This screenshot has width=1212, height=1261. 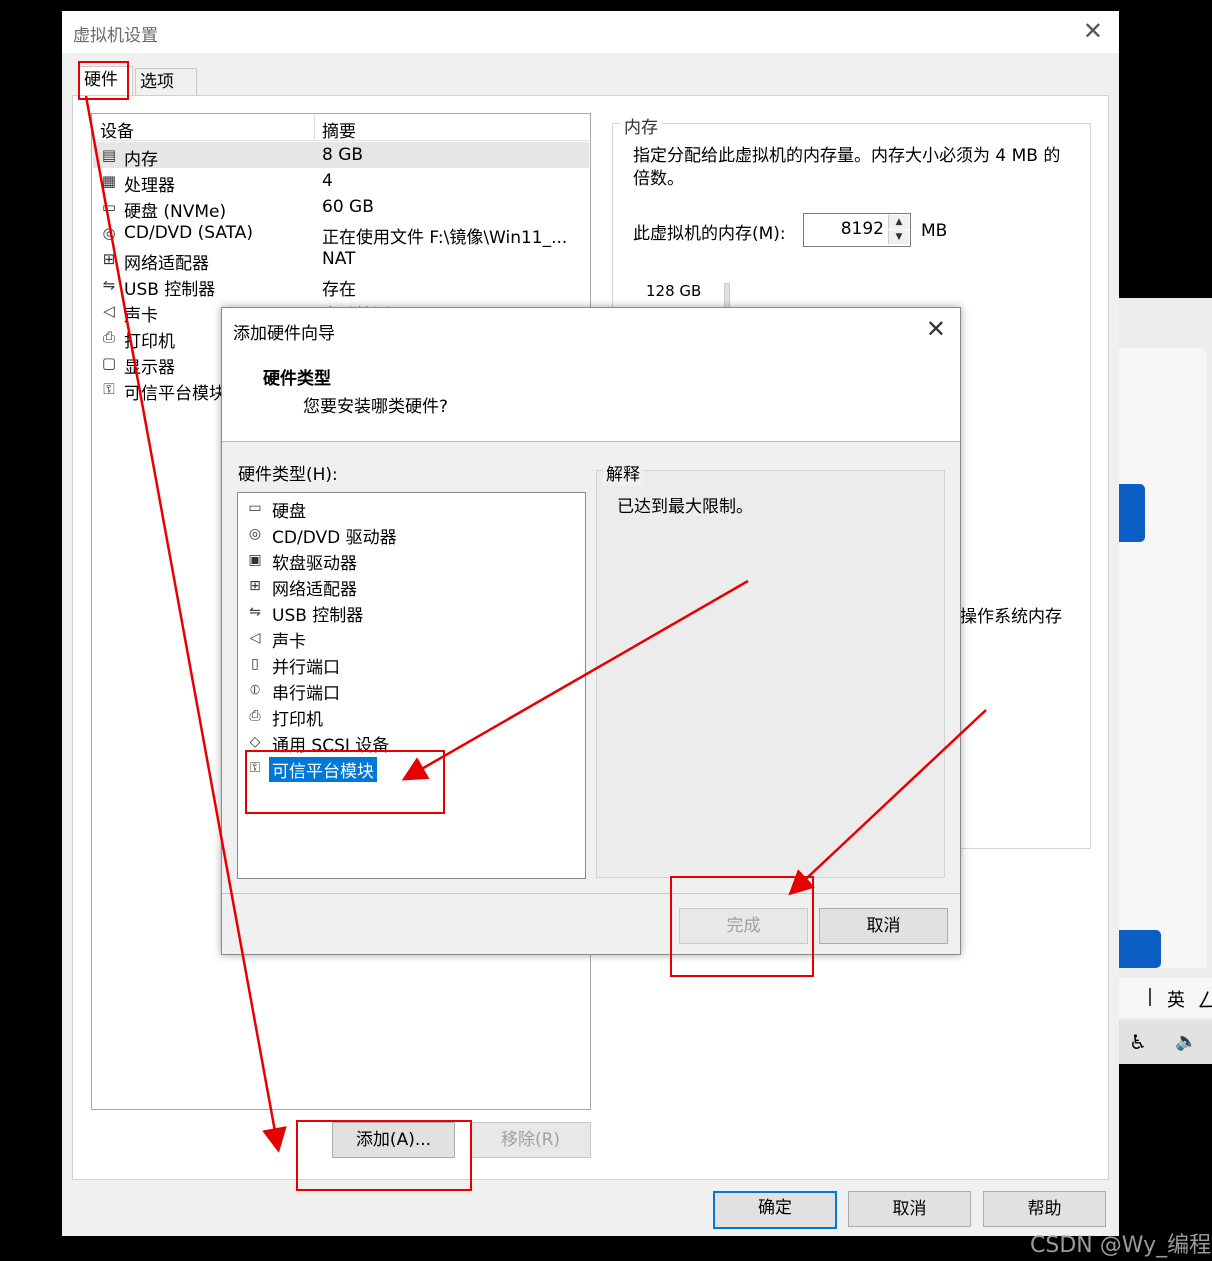 What do you see at coordinates (1138, 1042) in the screenshot?
I see `accessibility-icon: ♿` at bounding box center [1138, 1042].